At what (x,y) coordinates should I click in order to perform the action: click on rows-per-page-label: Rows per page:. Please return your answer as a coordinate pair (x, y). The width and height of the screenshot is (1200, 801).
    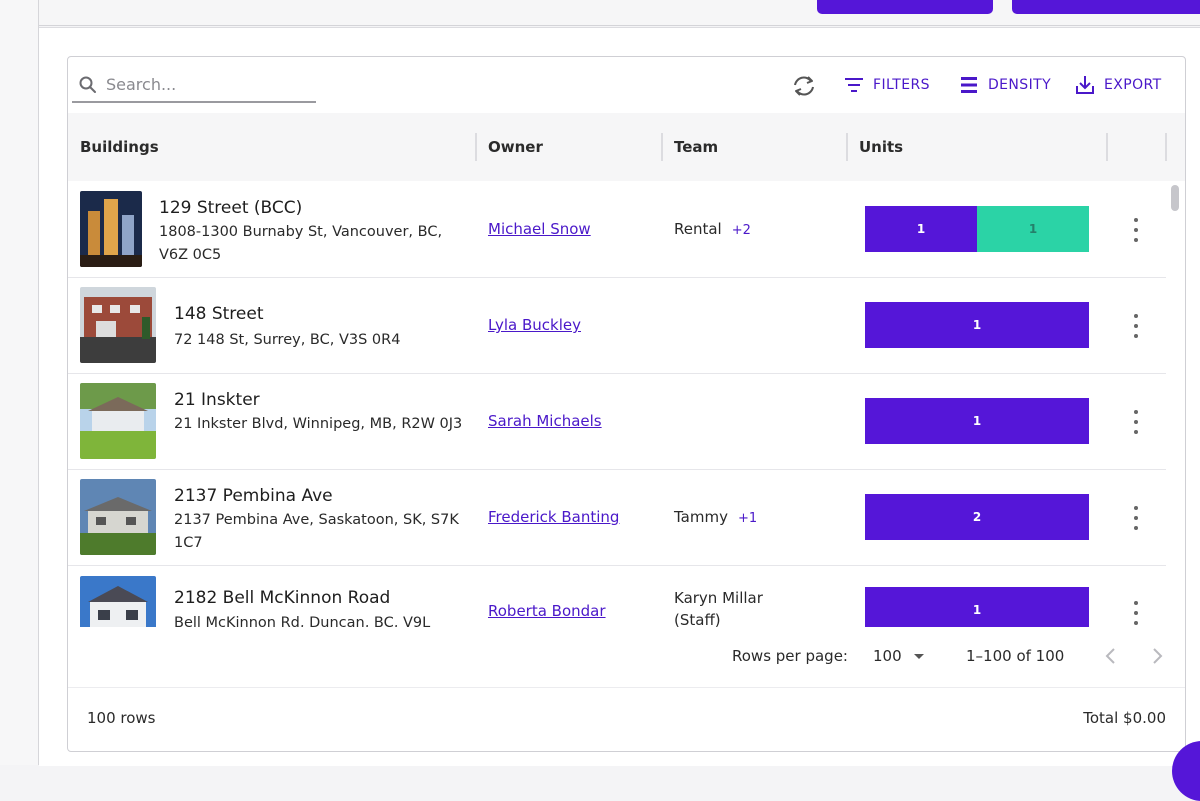
    Looking at the image, I should click on (790, 656).